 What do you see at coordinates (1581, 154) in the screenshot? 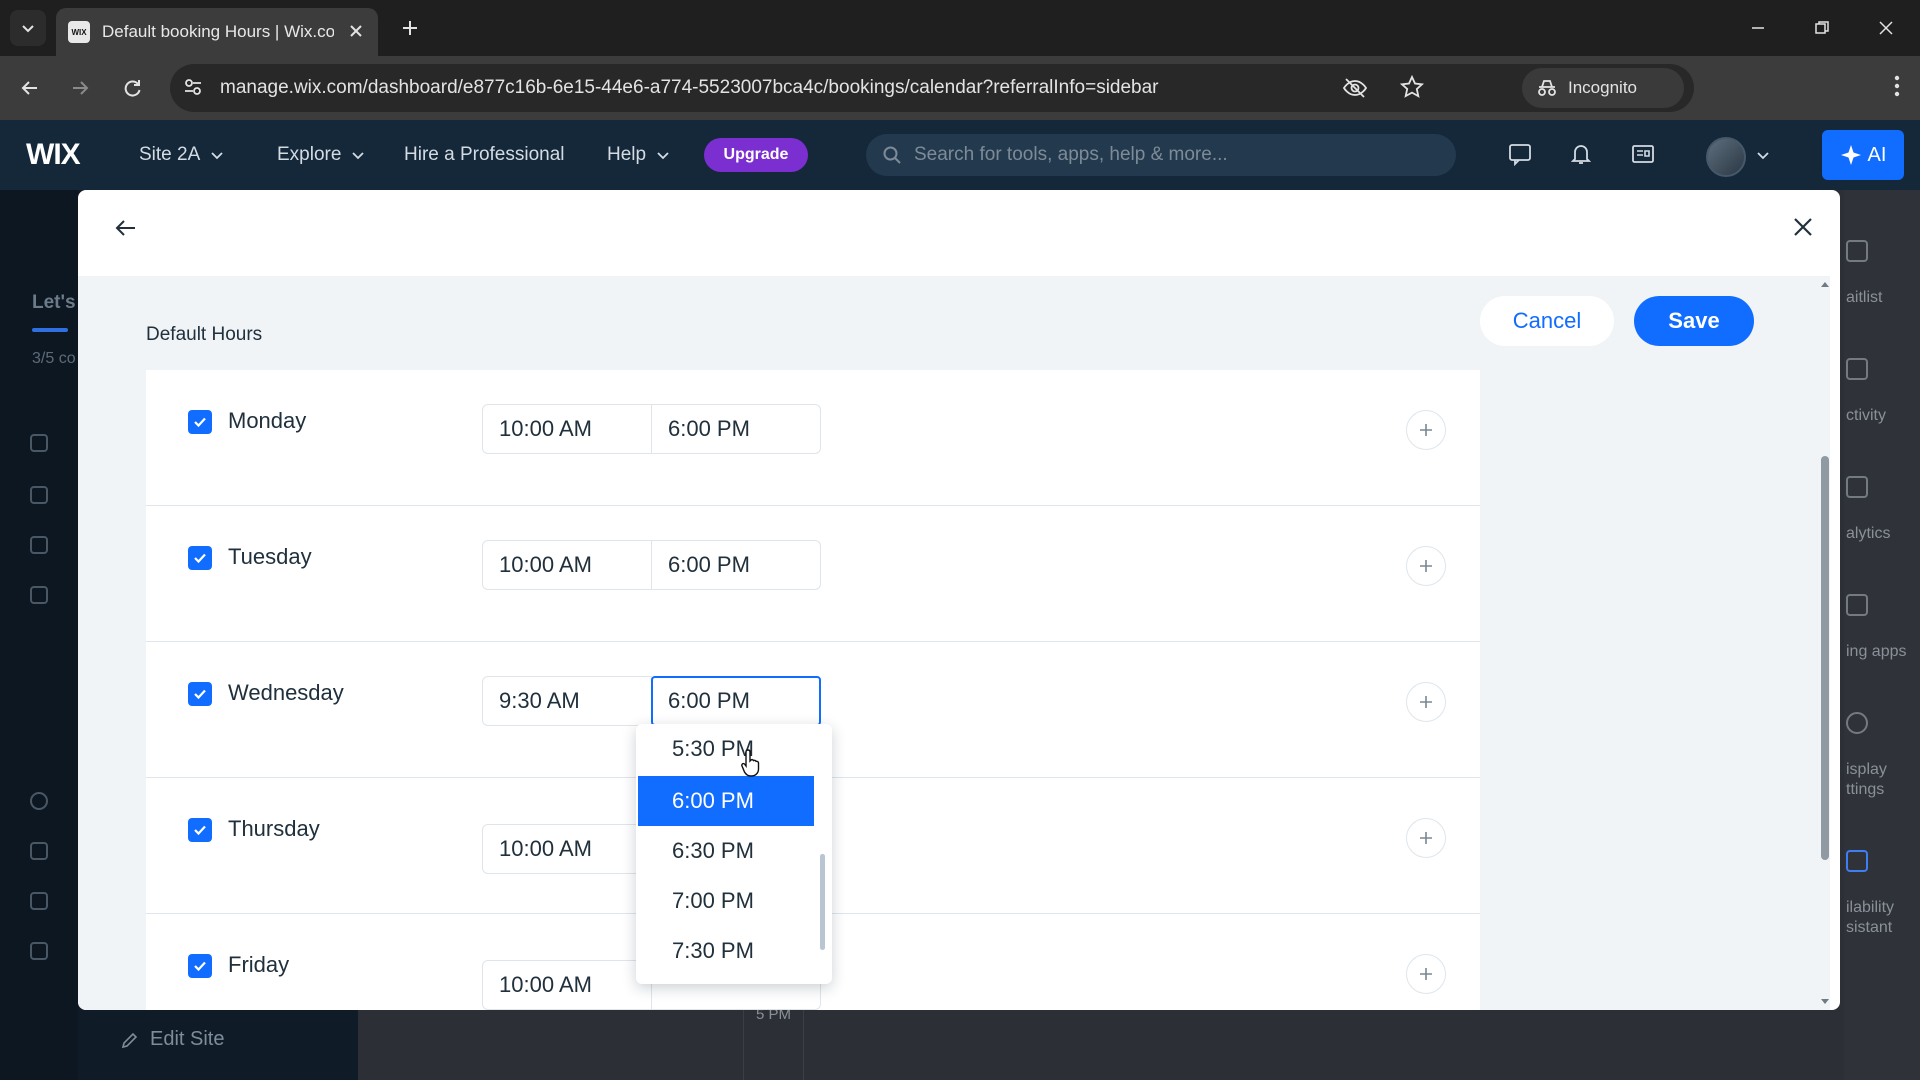
I see `bell-icon` at bounding box center [1581, 154].